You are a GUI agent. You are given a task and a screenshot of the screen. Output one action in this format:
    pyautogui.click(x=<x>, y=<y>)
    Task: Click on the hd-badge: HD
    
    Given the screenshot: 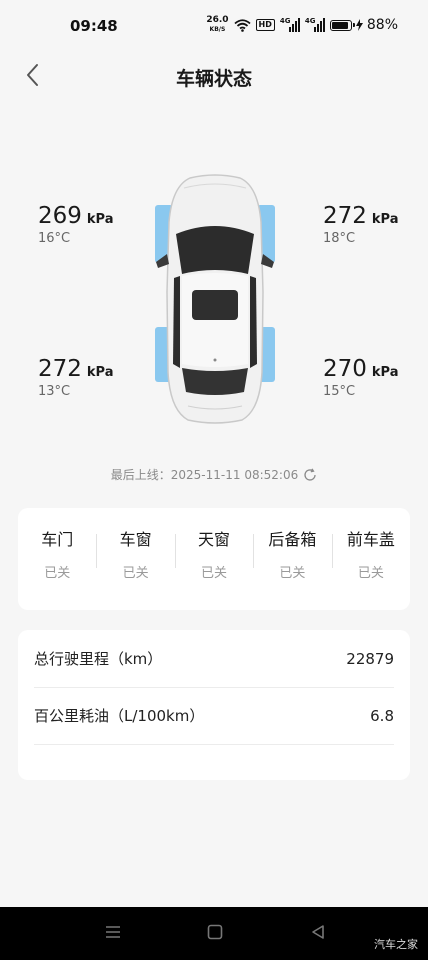 What is the action you would take?
    pyautogui.click(x=265, y=25)
    